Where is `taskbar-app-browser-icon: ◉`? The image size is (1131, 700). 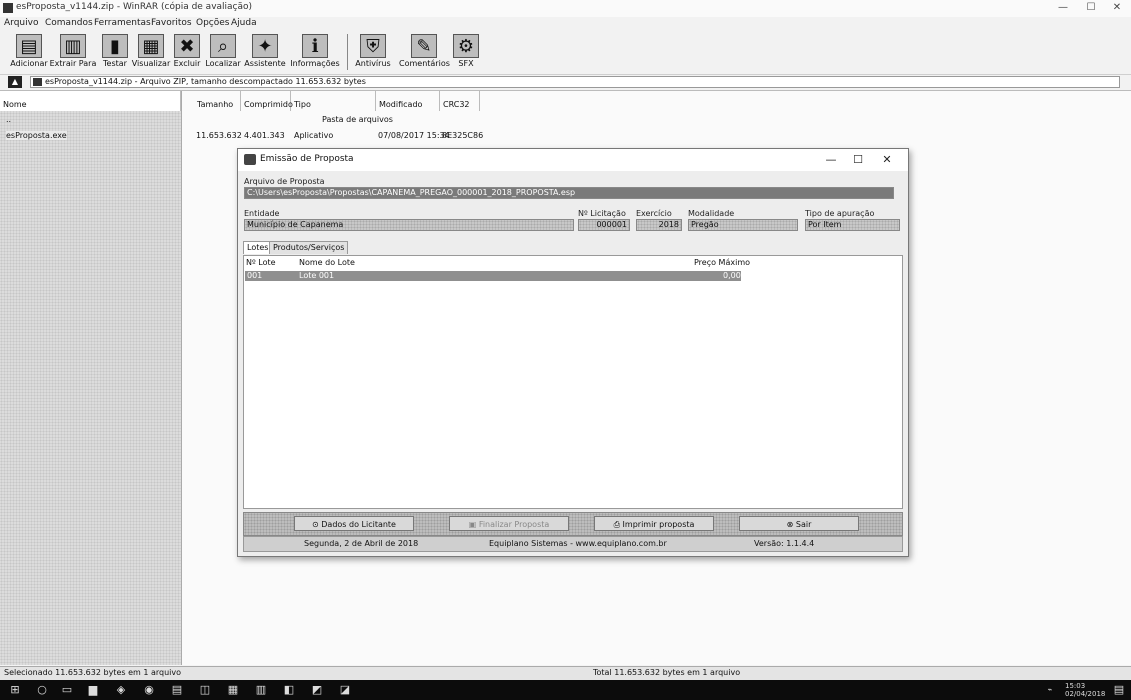 taskbar-app-browser-icon: ◉ is located at coordinates (149, 690).